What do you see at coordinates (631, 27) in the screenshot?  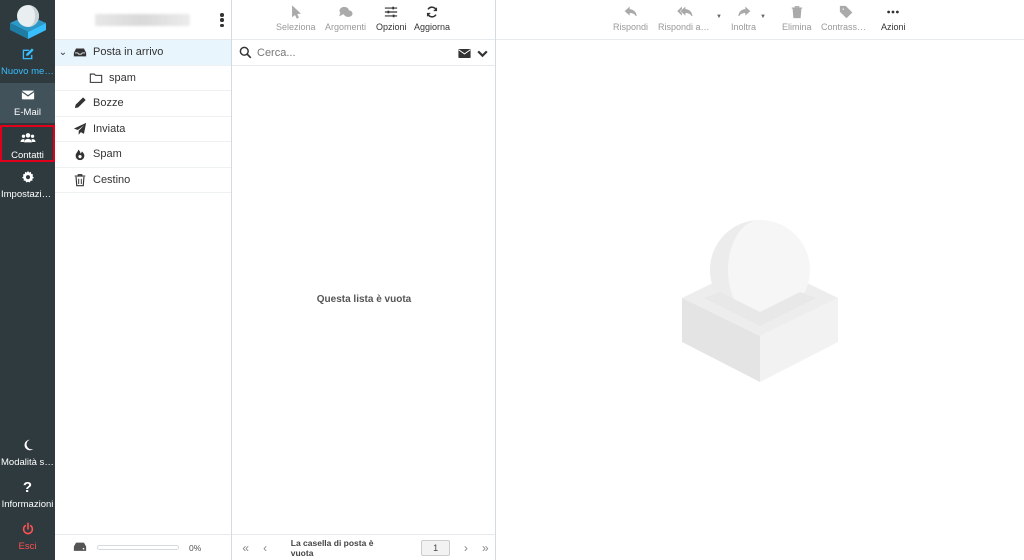 I see `reply-label: Rispondi` at bounding box center [631, 27].